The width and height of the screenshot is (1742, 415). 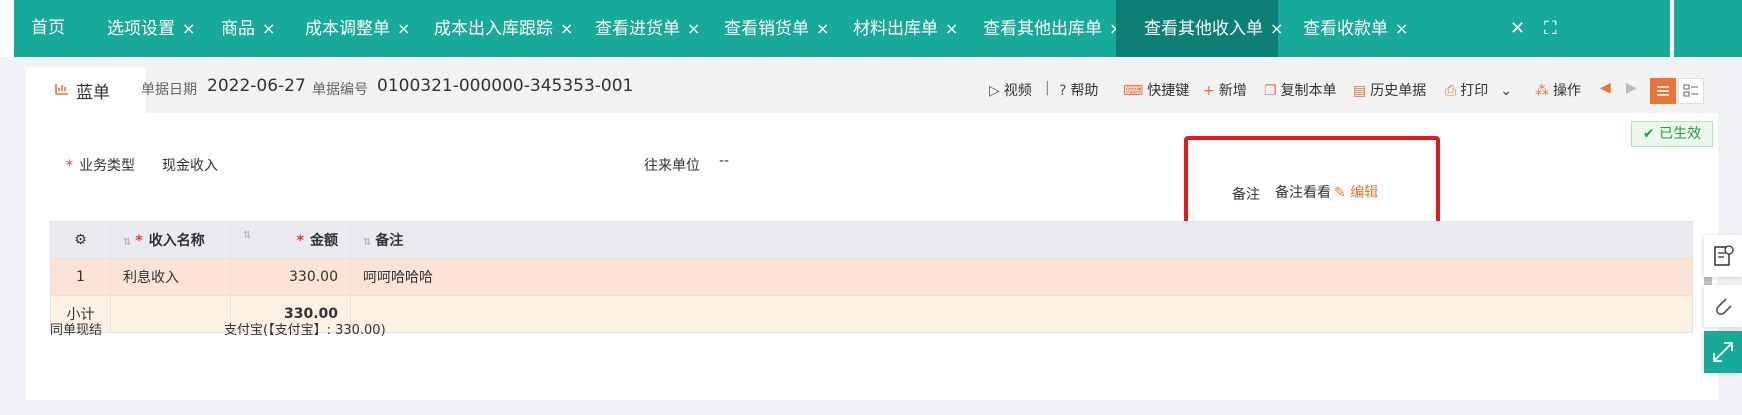 I want to click on history-button: ▤ 历史单据, so click(x=1389, y=90).